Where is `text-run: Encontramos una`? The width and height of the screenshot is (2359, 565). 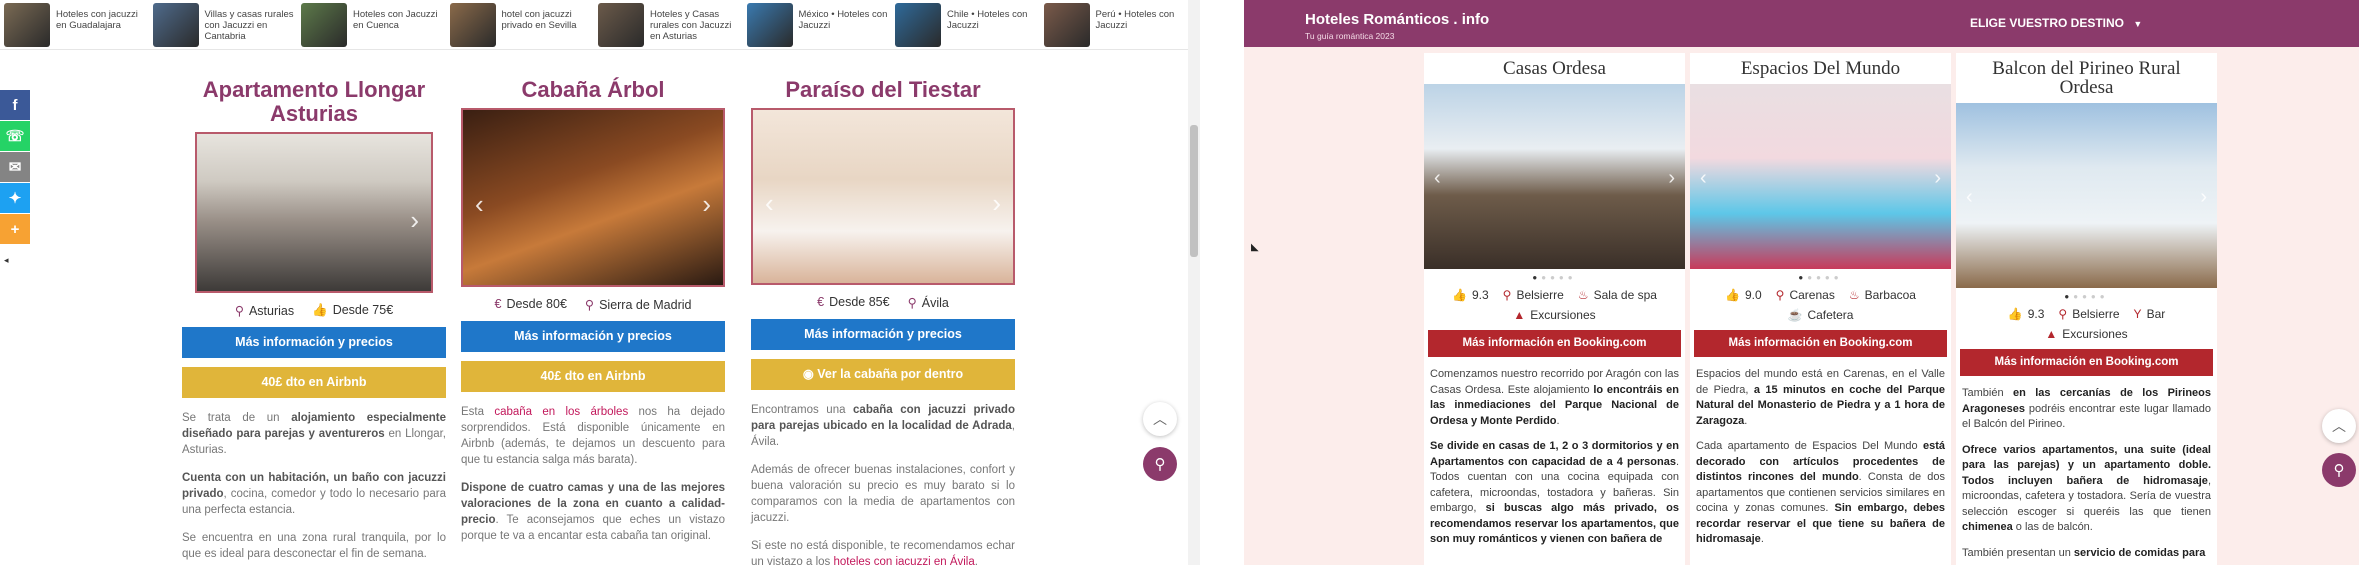
text-run: Encontramos una is located at coordinates (802, 410).